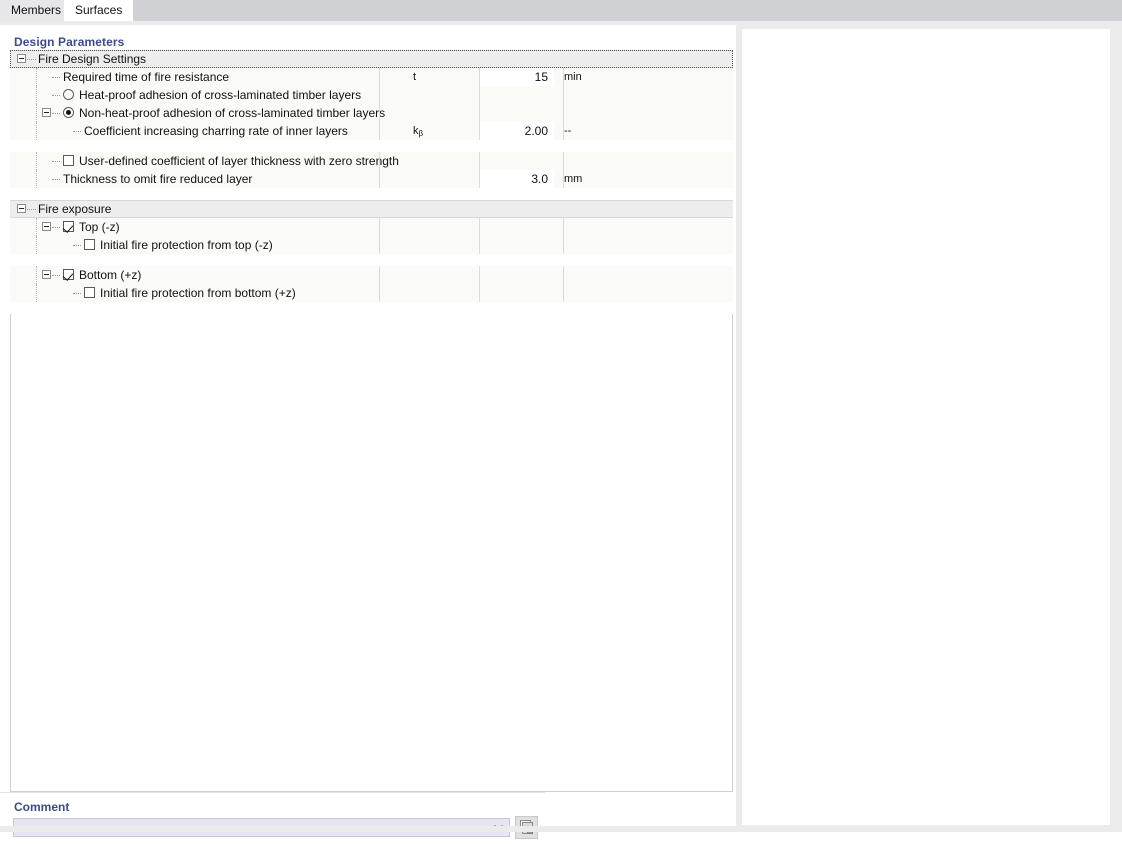  What do you see at coordinates (371, 209) in the screenshot?
I see `tree-group-header: Fire exposure` at bounding box center [371, 209].